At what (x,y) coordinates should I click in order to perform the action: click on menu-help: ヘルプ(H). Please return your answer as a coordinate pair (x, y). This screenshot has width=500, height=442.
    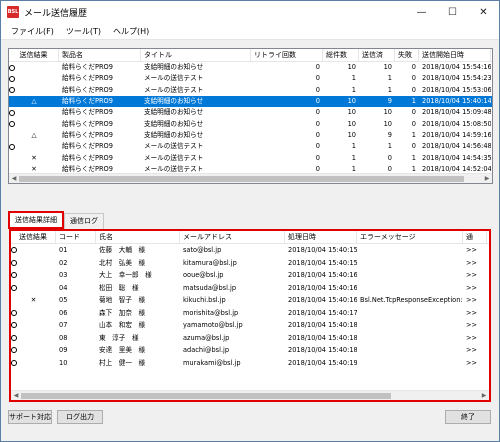
    Looking at the image, I should click on (131, 31).